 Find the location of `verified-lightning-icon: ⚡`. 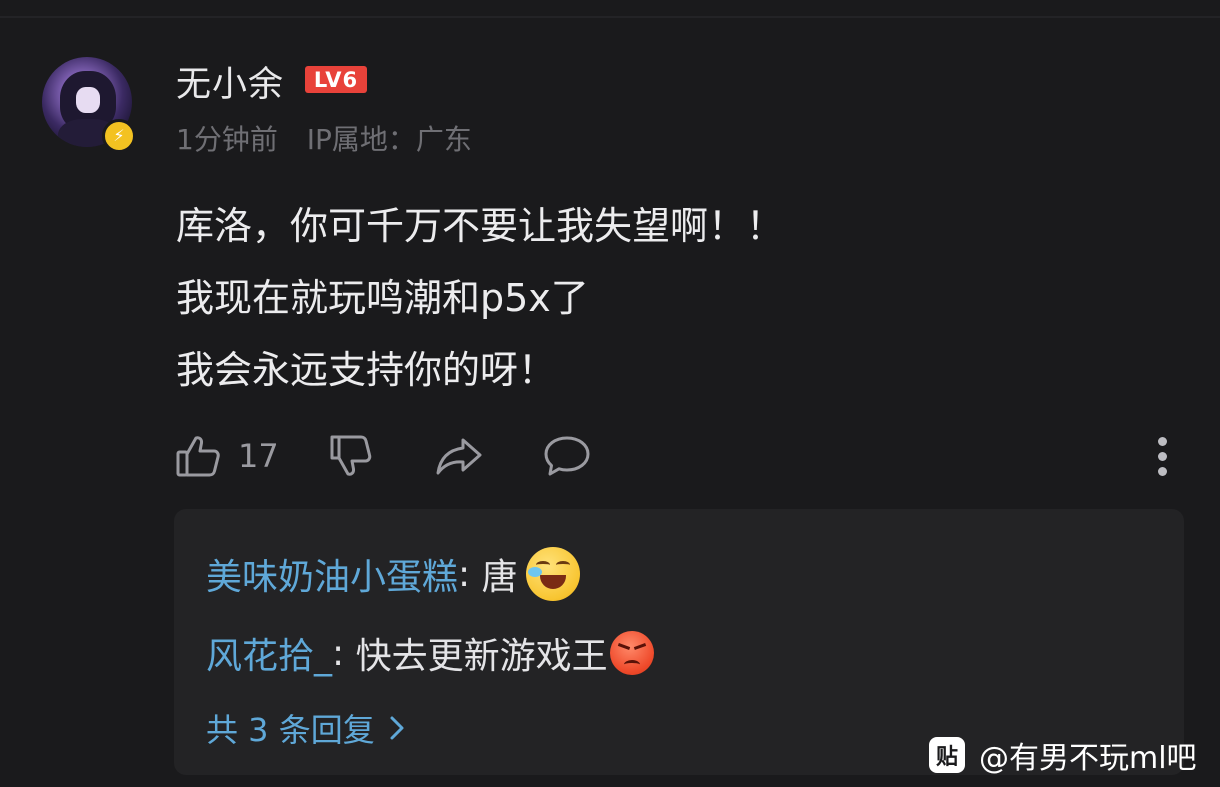

verified-lightning-icon: ⚡ is located at coordinates (119, 136).